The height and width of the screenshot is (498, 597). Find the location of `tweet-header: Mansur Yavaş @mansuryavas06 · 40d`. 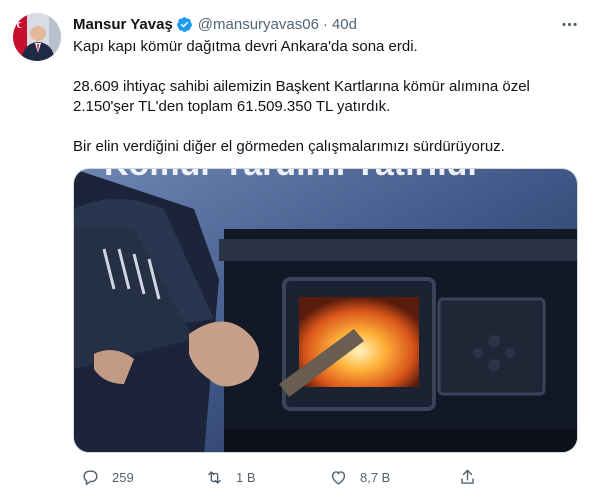

tweet-header: Mansur Yavaş @mansuryavas06 · 40d is located at coordinates (215, 24).